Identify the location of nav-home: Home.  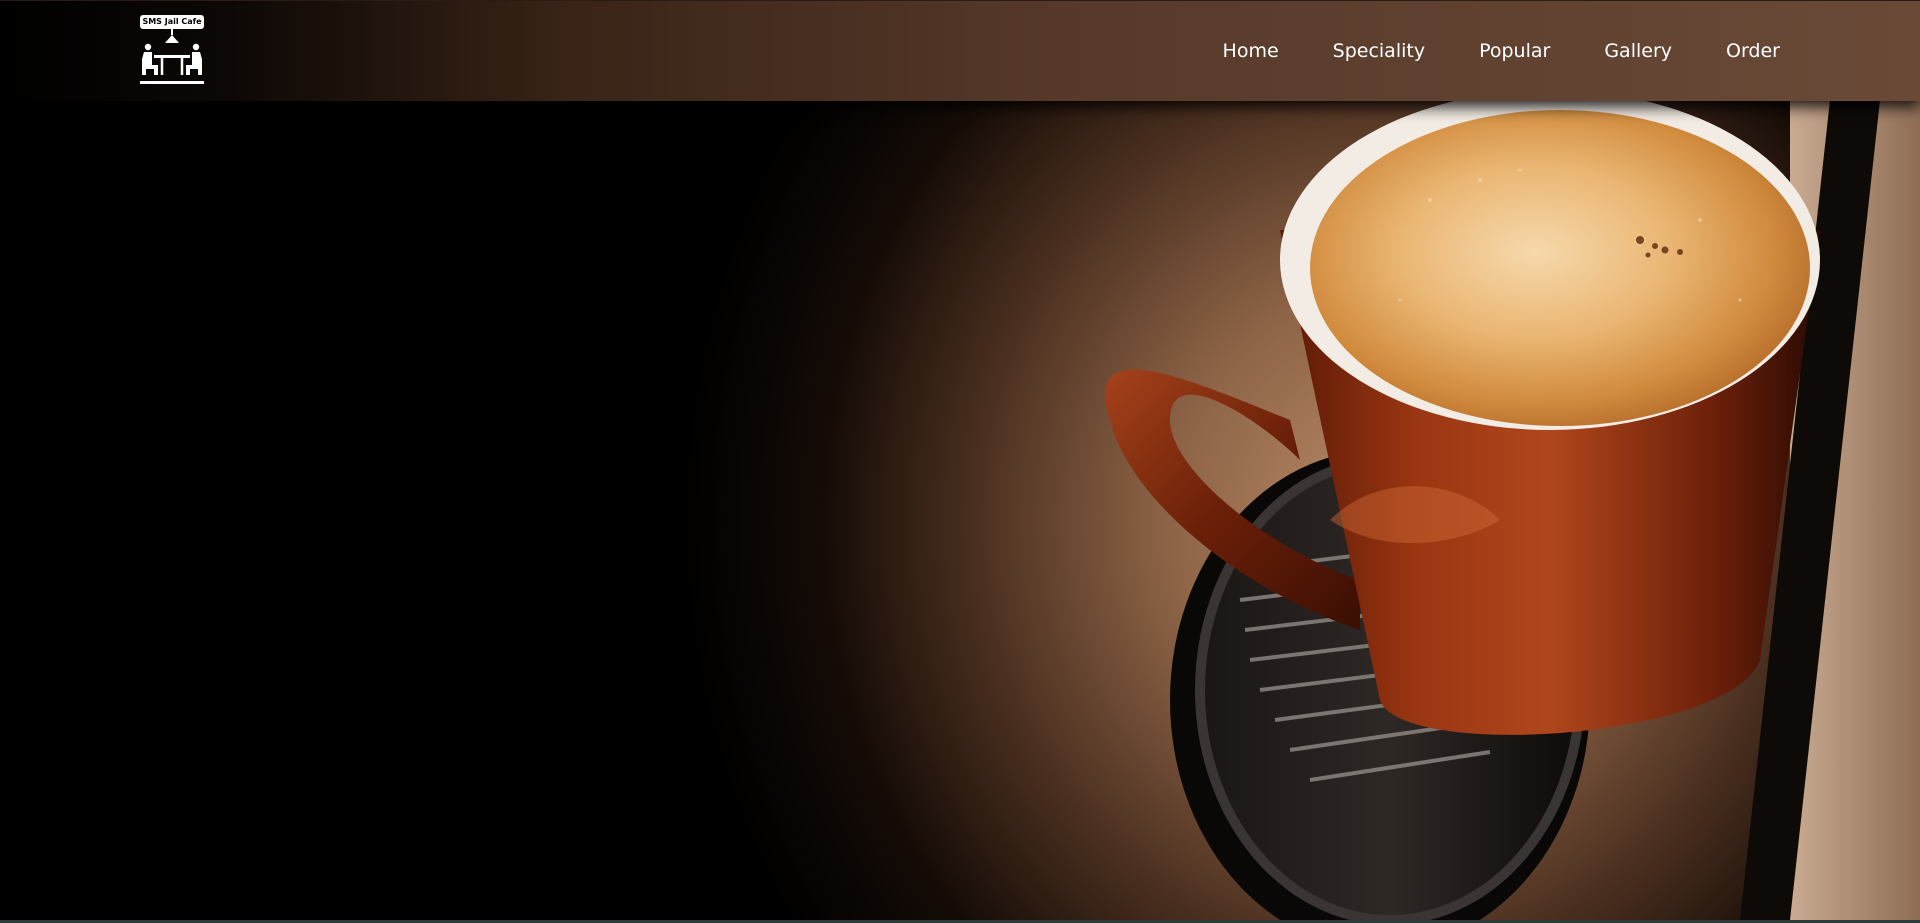
(1251, 51).